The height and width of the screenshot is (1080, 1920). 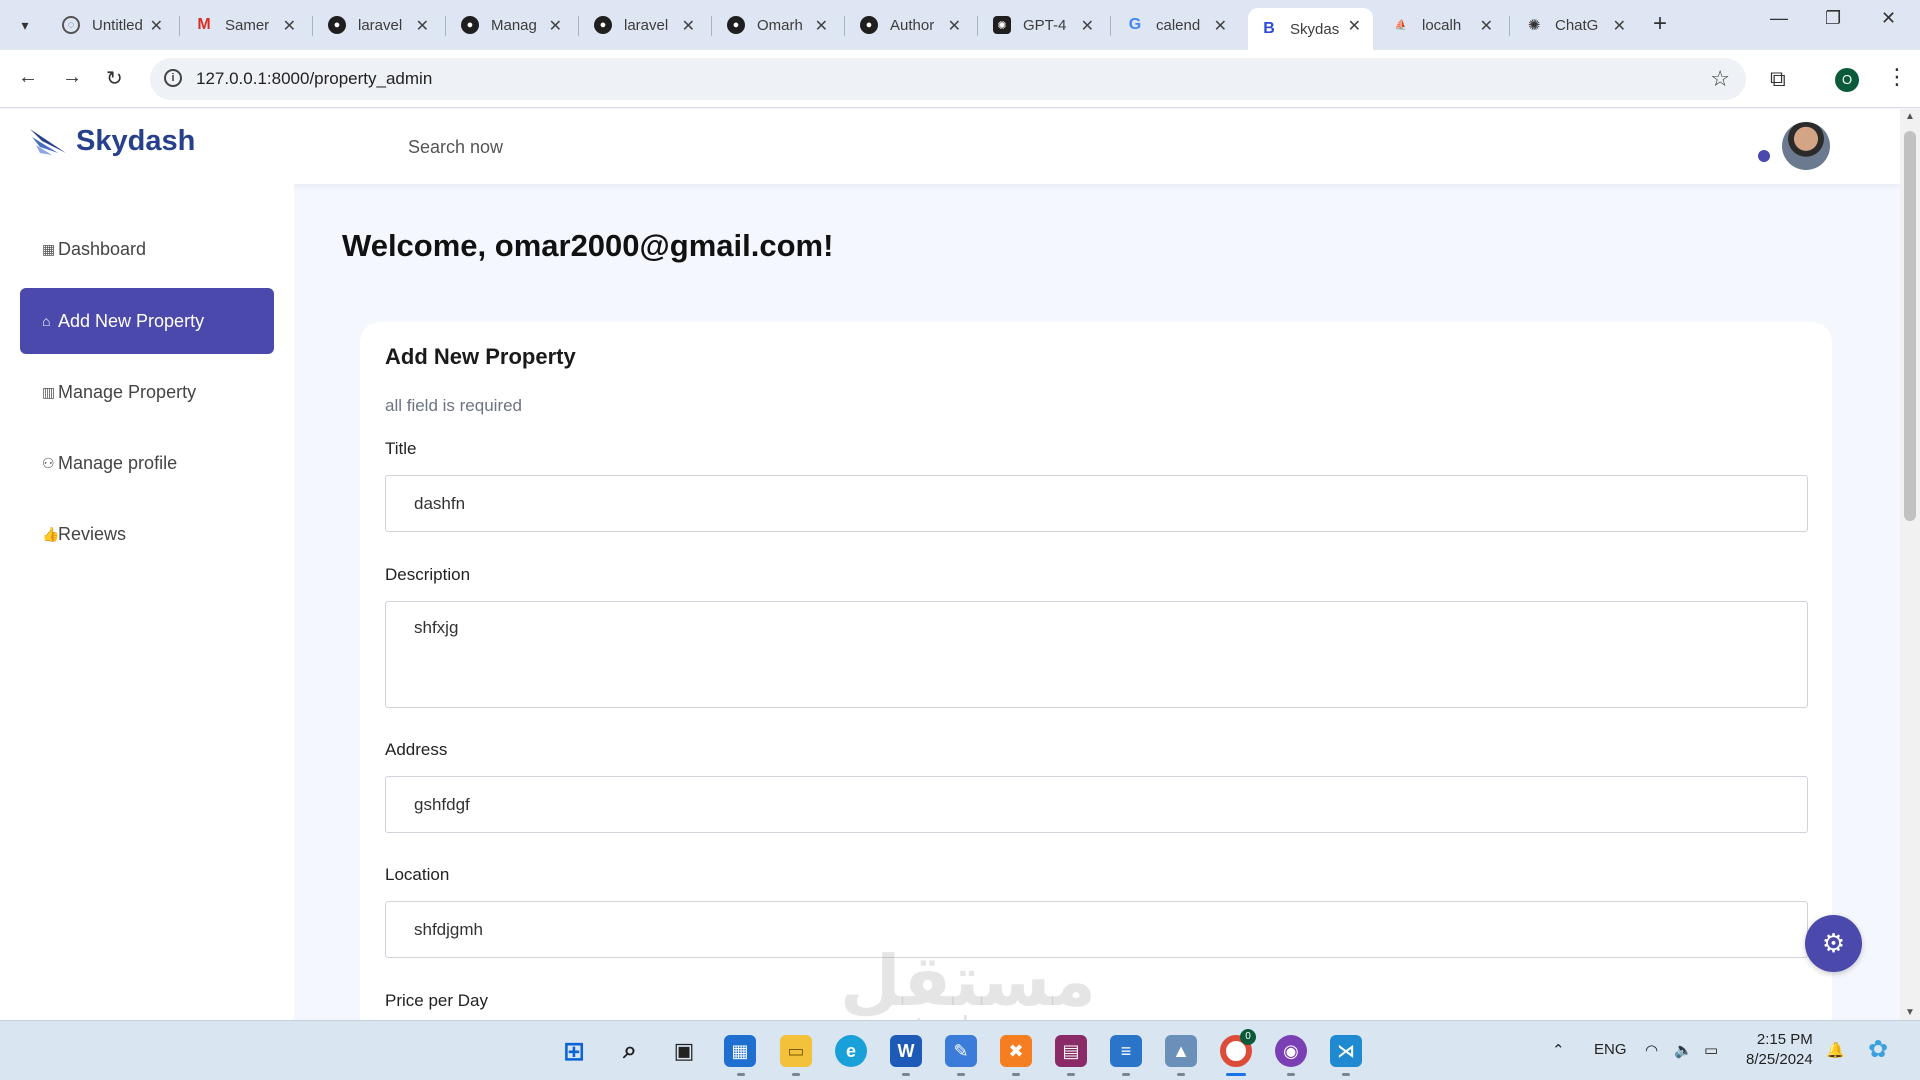 I want to click on winrar-icon: ▤, so click(x=1071, y=1051).